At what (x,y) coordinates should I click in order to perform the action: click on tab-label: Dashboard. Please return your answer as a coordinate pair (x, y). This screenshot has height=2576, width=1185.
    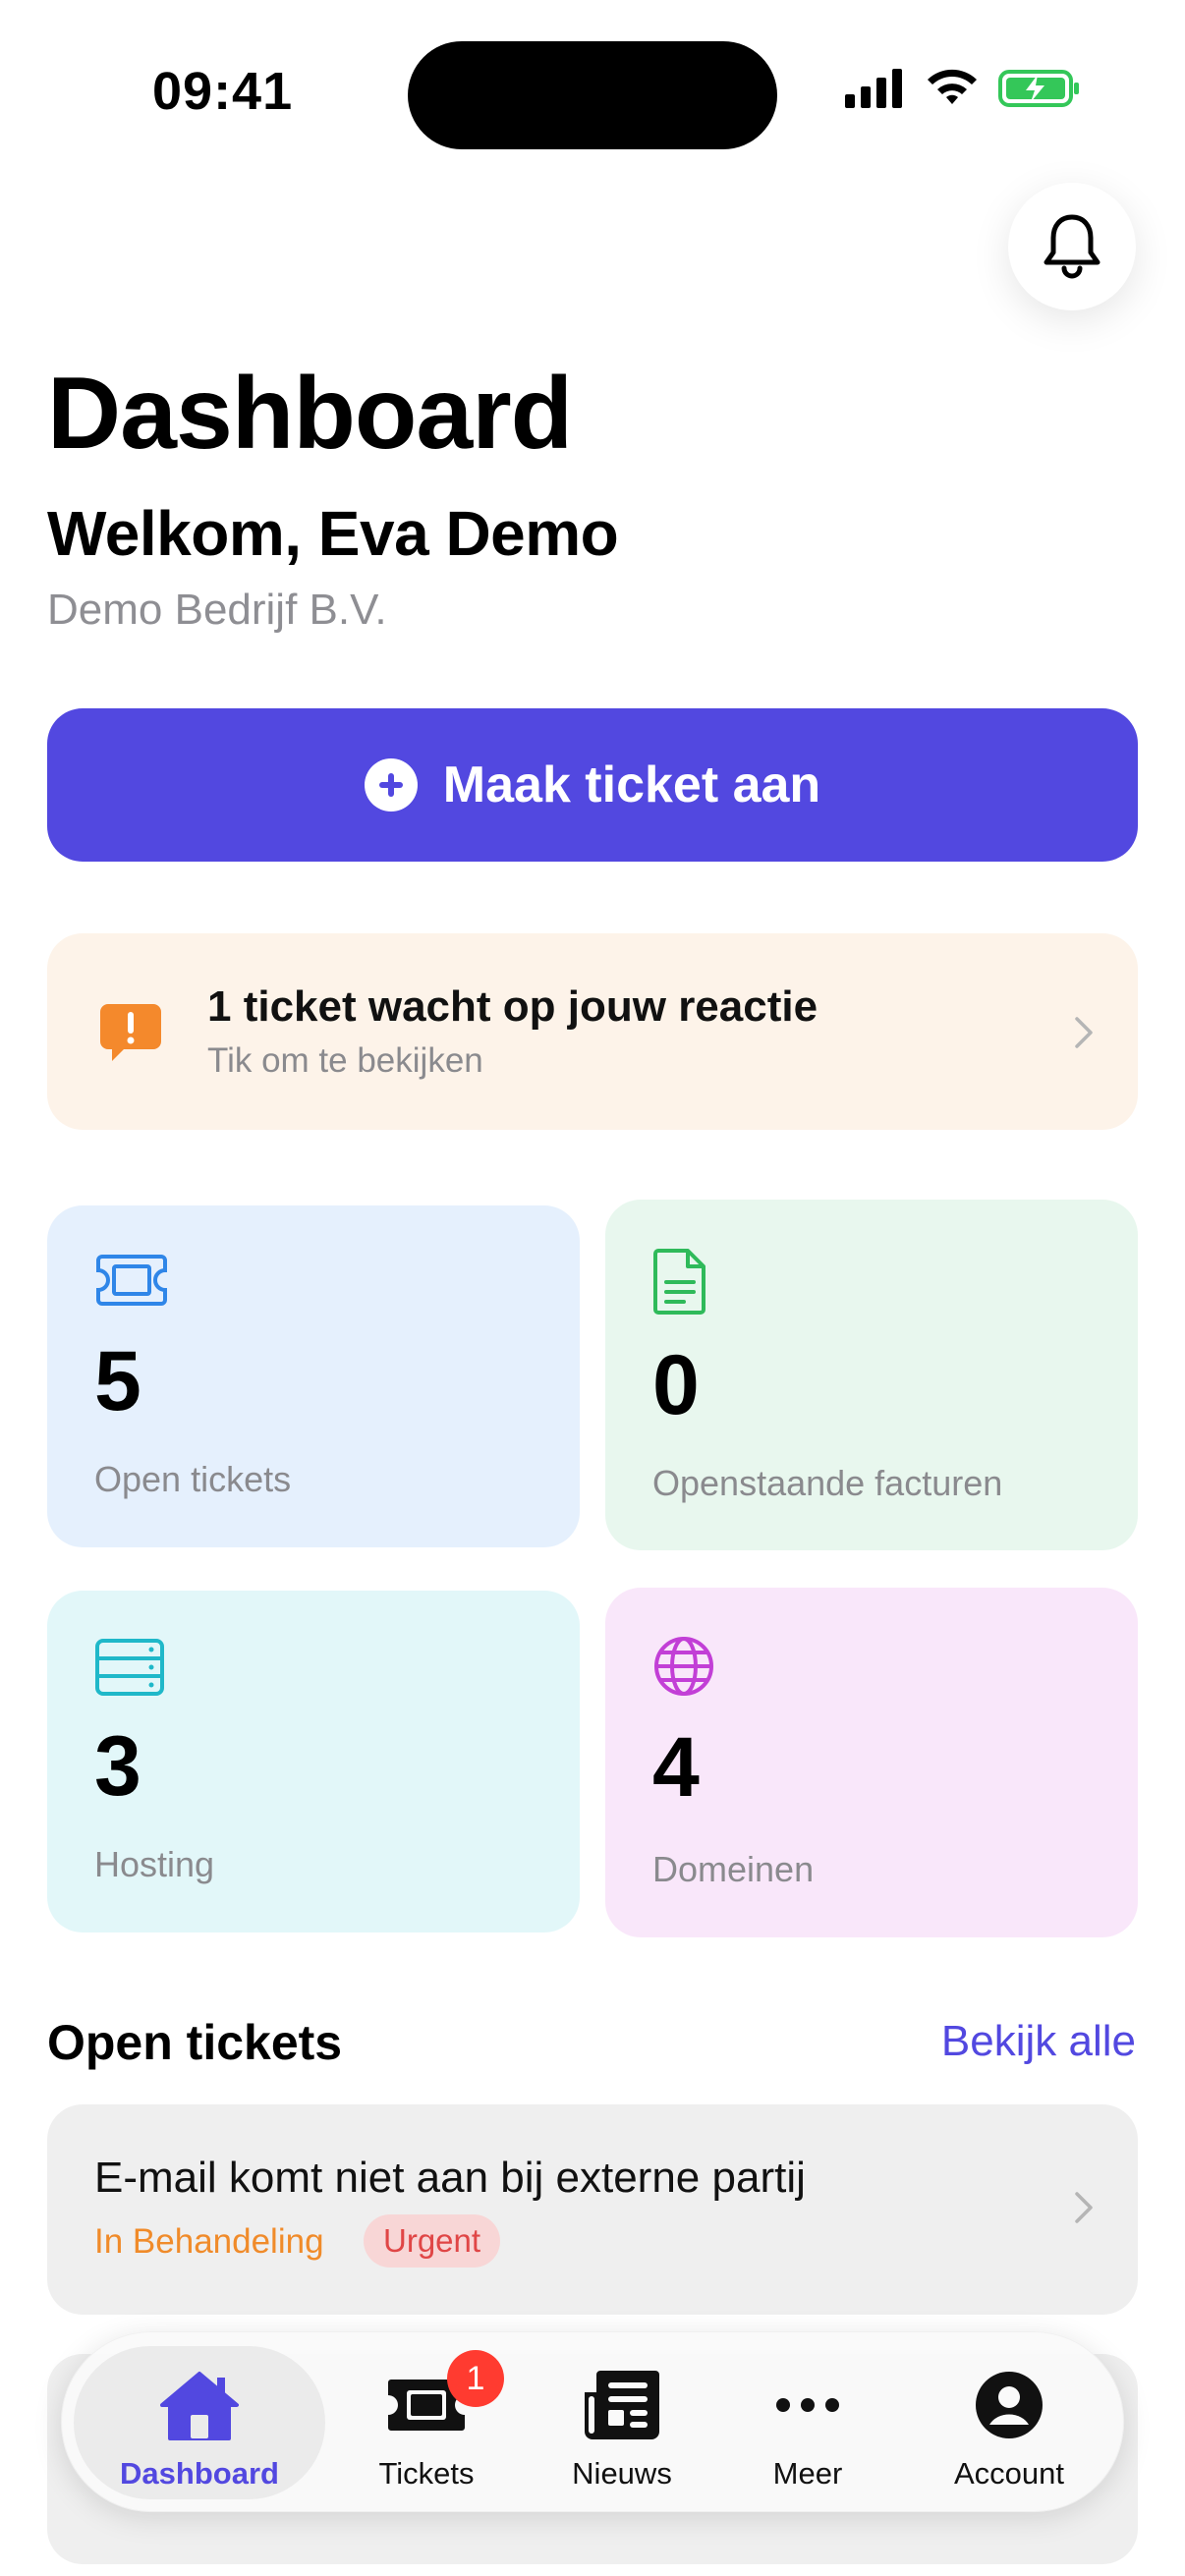
    Looking at the image, I should click on (200, 2473).